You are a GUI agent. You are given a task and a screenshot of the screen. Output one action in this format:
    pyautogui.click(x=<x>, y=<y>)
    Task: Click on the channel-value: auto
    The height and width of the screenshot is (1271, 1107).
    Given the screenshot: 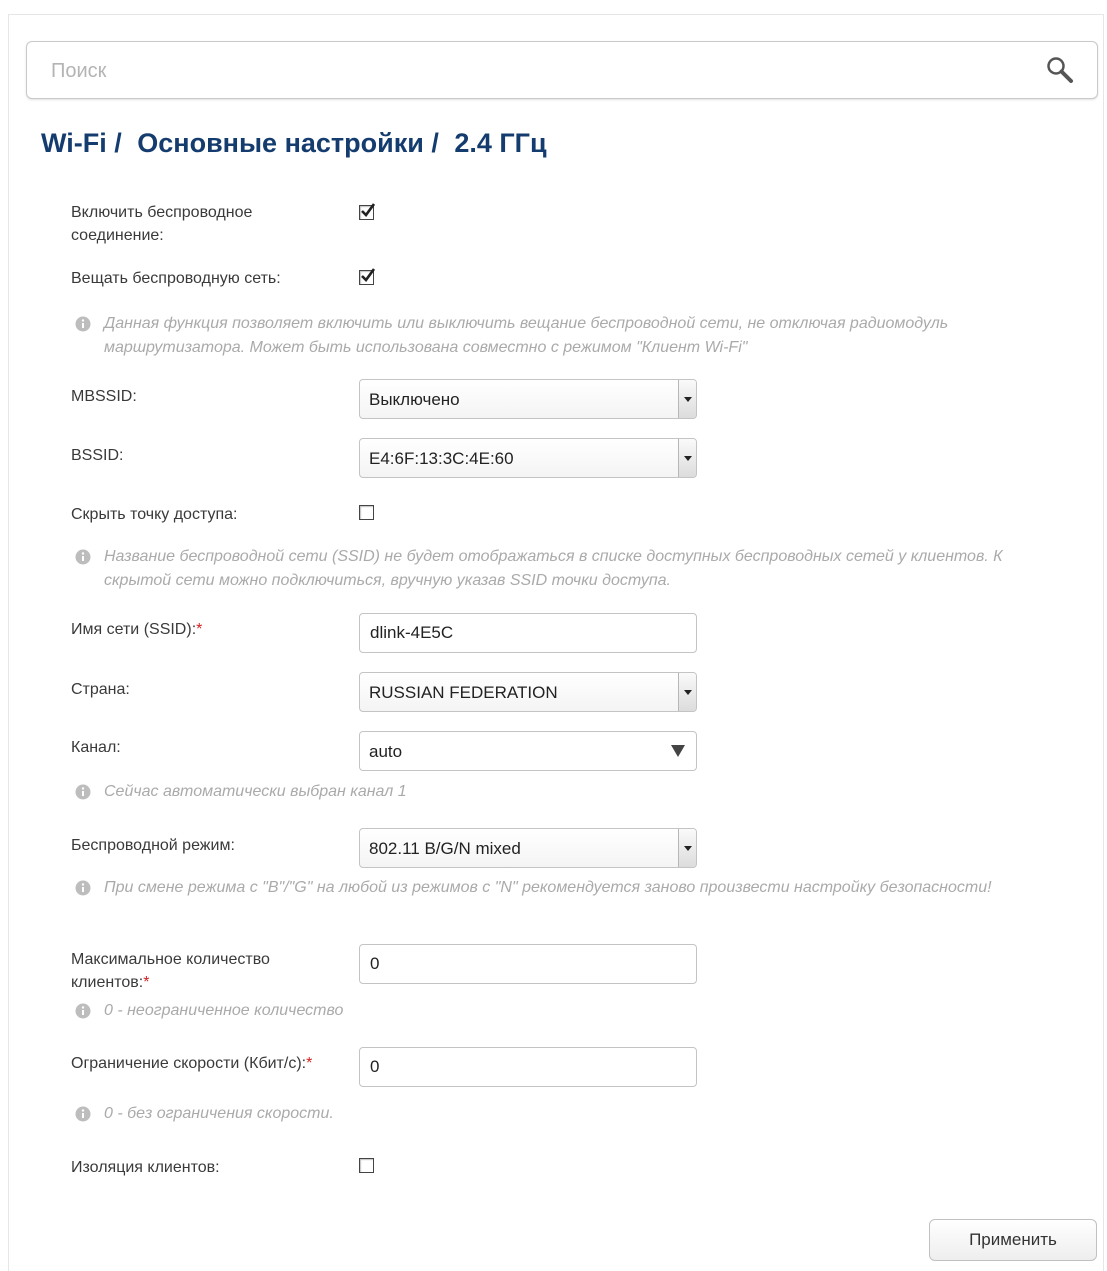 What is the action you would take?
    pyautogui.click(x=386, y=751)
    